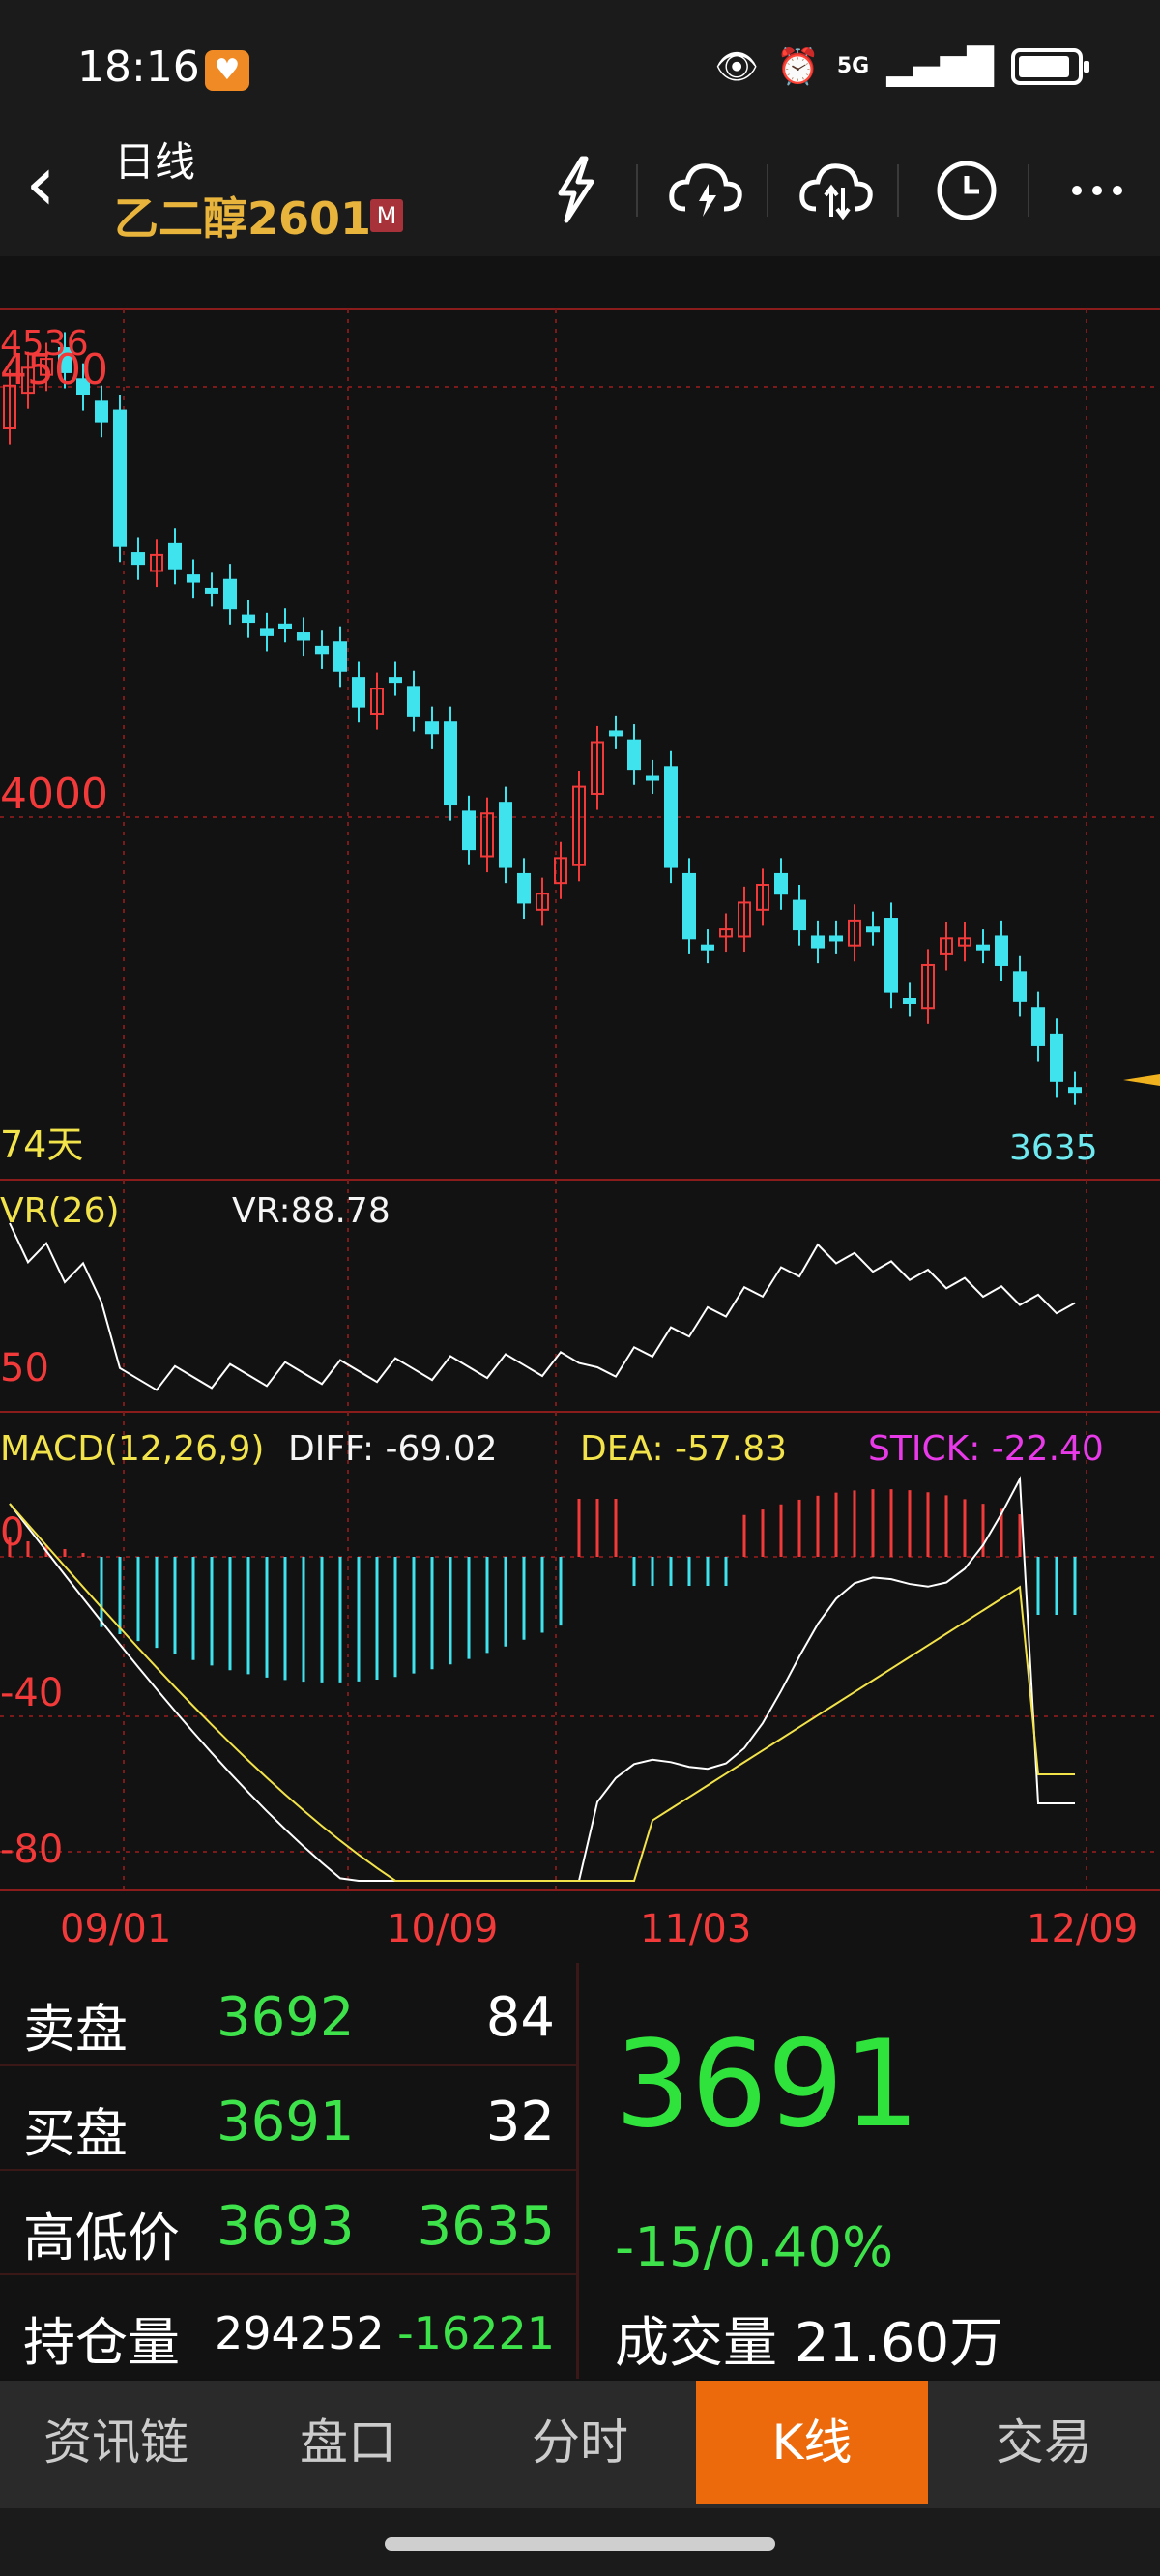 Image resolution: width=1160 pixels, height=2576 pixels. What do you see at coordinates (286, 2226) in the screenshot?
I see `high-price: 3693` at bounding box center [286, 2226].